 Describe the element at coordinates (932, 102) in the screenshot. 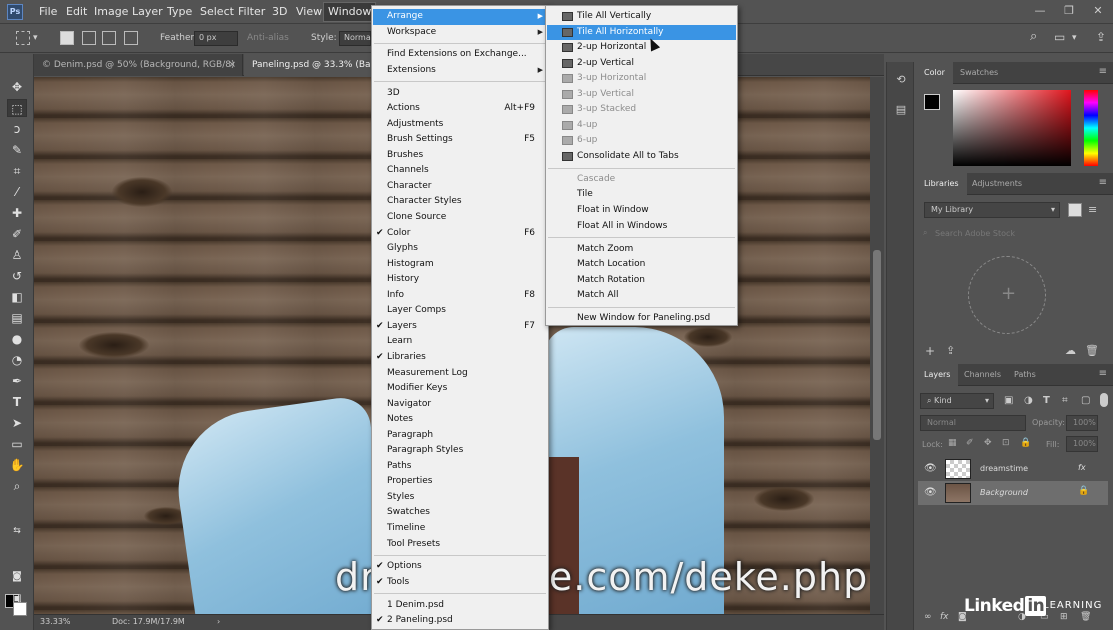

I see `foreground-color-swatch` at that location.